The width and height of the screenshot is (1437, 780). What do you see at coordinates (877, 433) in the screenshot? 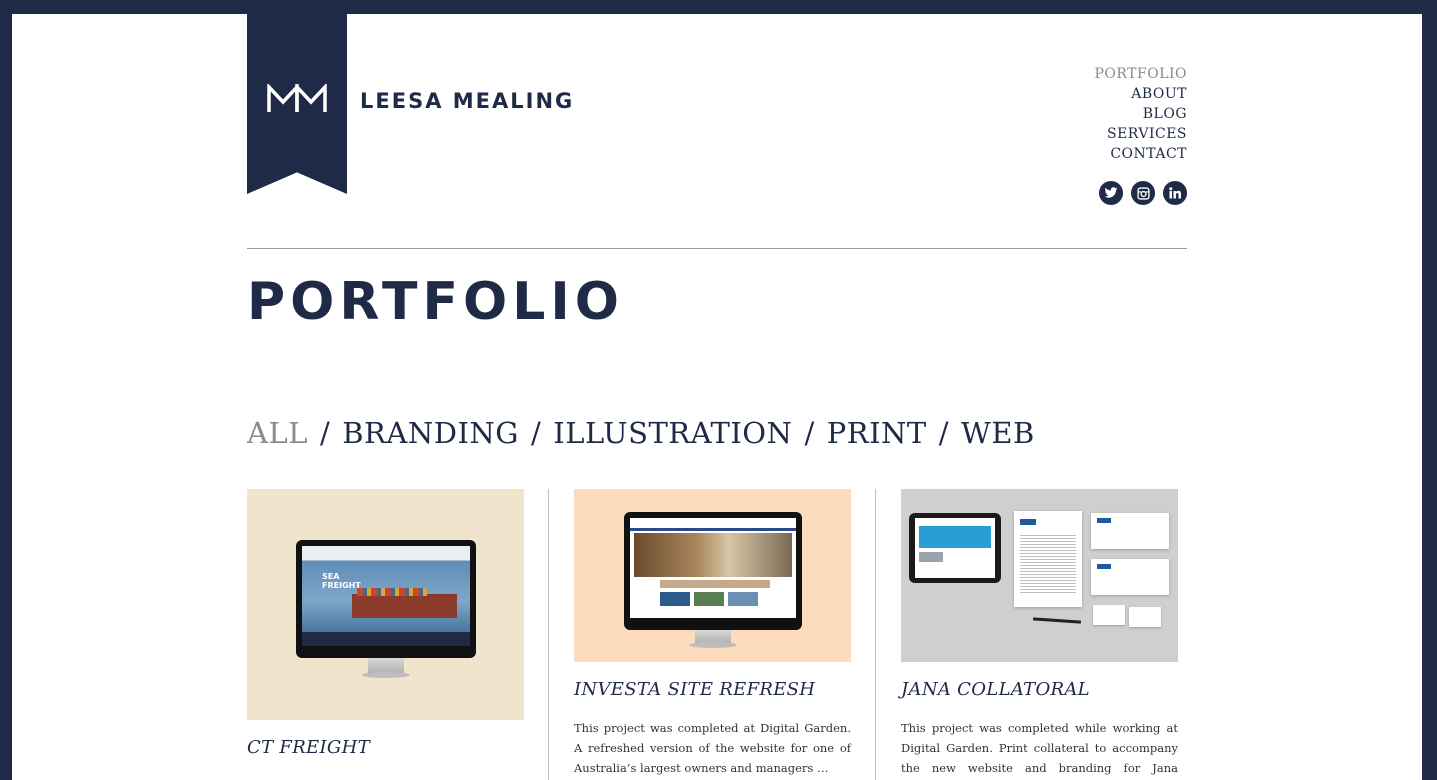
I see `filter-print: PRINT` at bounding box center [877, 433].